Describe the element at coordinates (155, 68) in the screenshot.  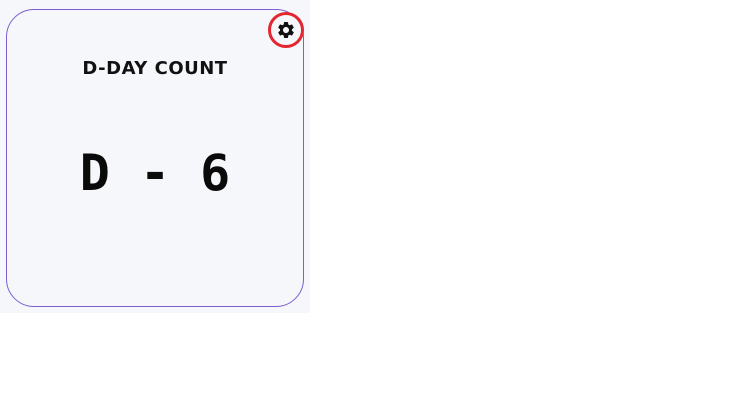
I see `card-title: D-DAY COUNT` at that location.